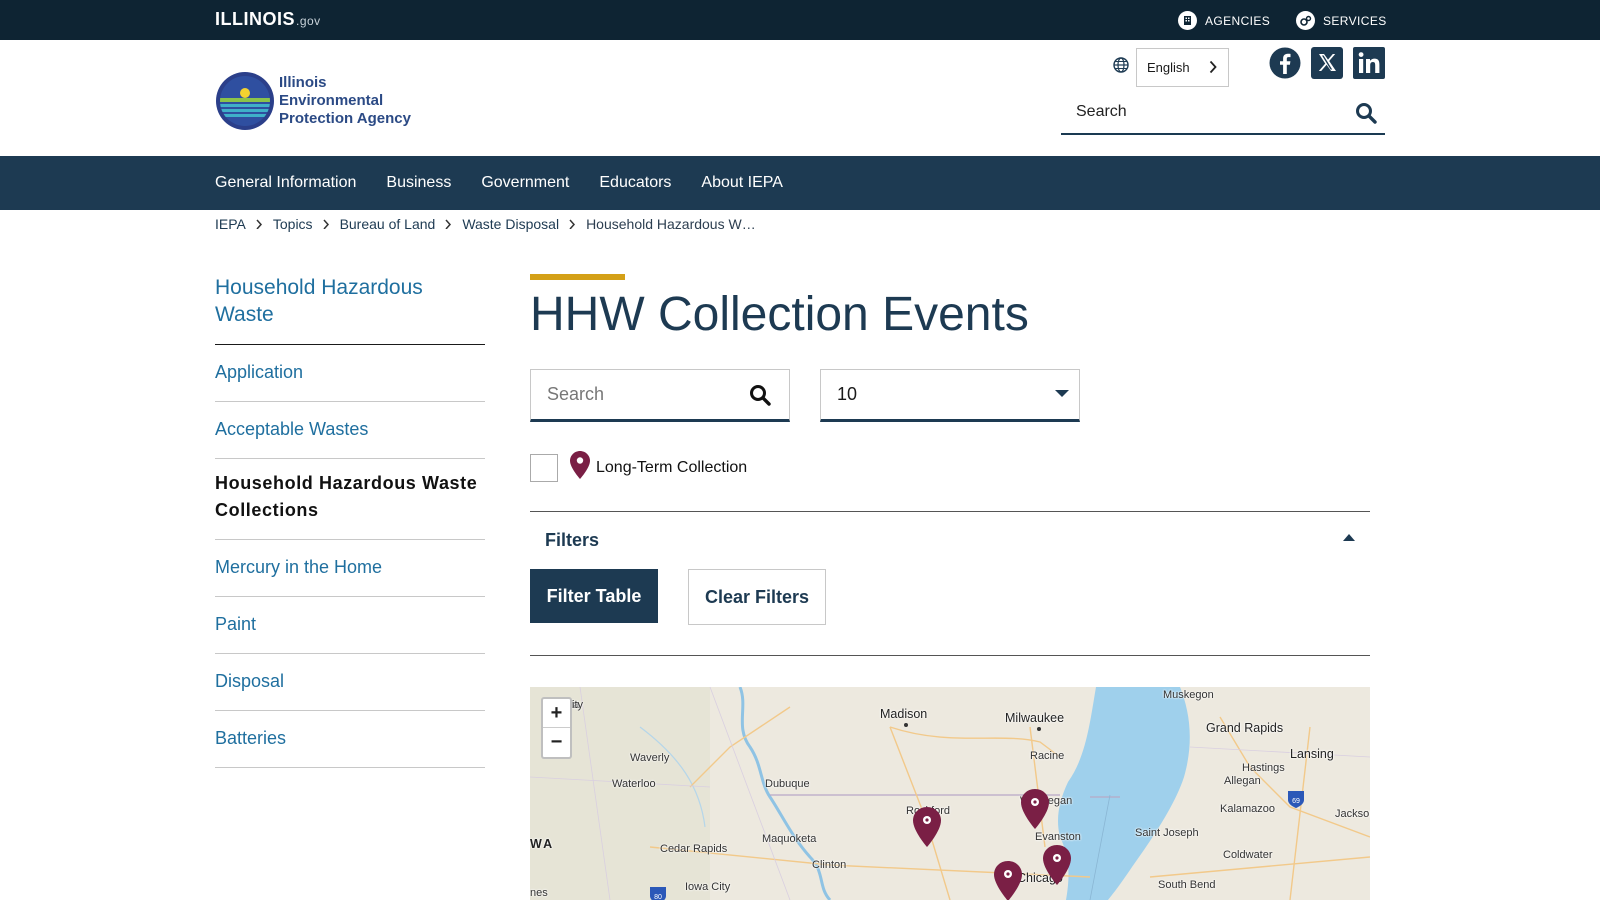 Image resolution: width=1600 pixels, height=900 pixels. I want to click on services-link: SERVICES, so click(1341, 20).